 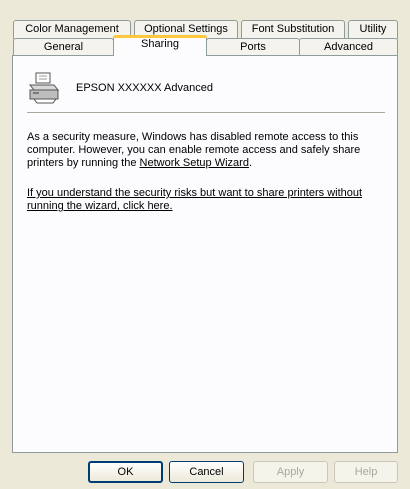 I want to click on divider, so click(x=206, y=113).